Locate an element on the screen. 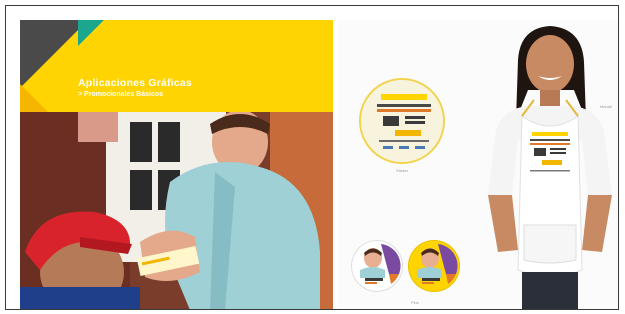 The image size is (625, 314). pins-label: Pins is located at coordinates (415, 302).